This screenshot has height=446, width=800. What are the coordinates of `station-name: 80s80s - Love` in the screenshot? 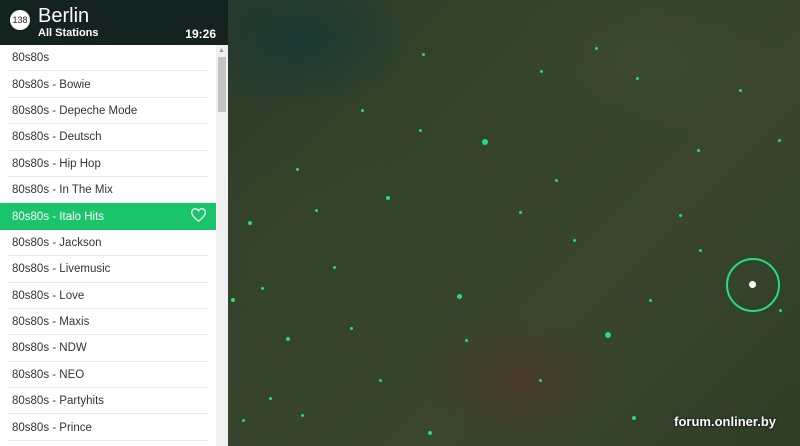 It's located at (48, 295).